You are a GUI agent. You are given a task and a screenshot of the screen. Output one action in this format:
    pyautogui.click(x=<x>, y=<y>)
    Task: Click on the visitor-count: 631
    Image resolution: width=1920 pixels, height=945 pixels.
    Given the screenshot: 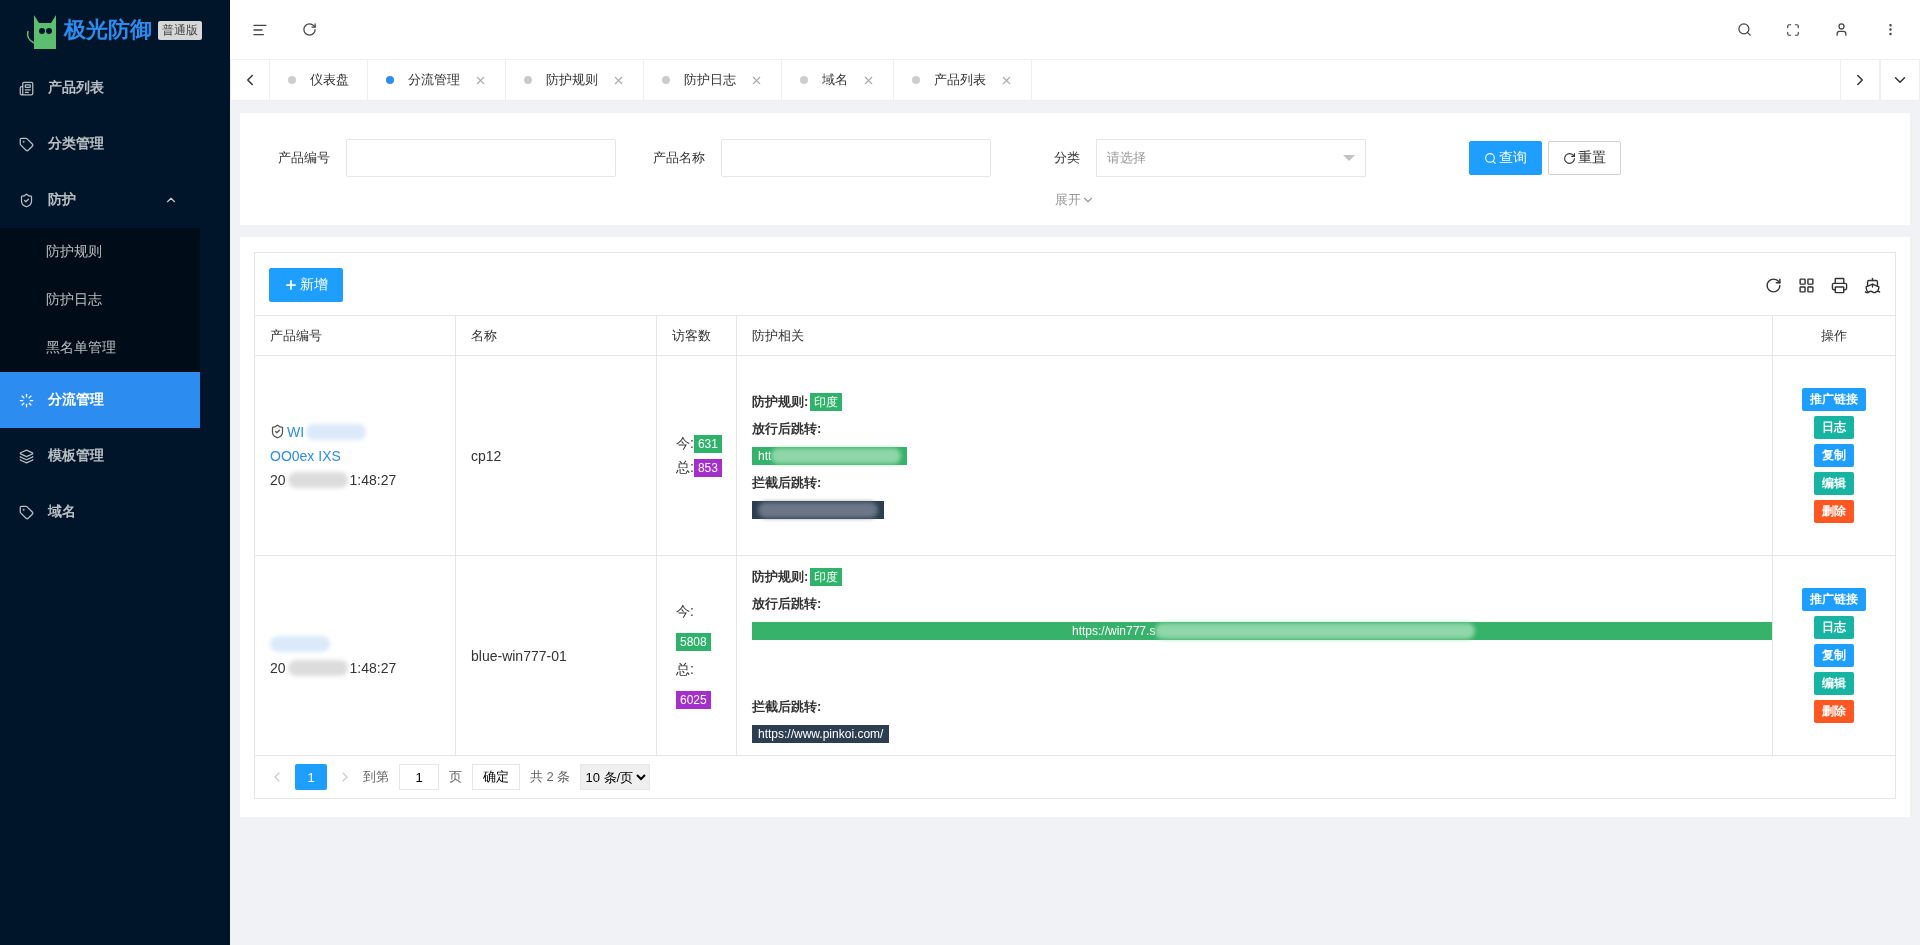 What is the action you would take?
    pyautogui.click(x=707, y=443)
    